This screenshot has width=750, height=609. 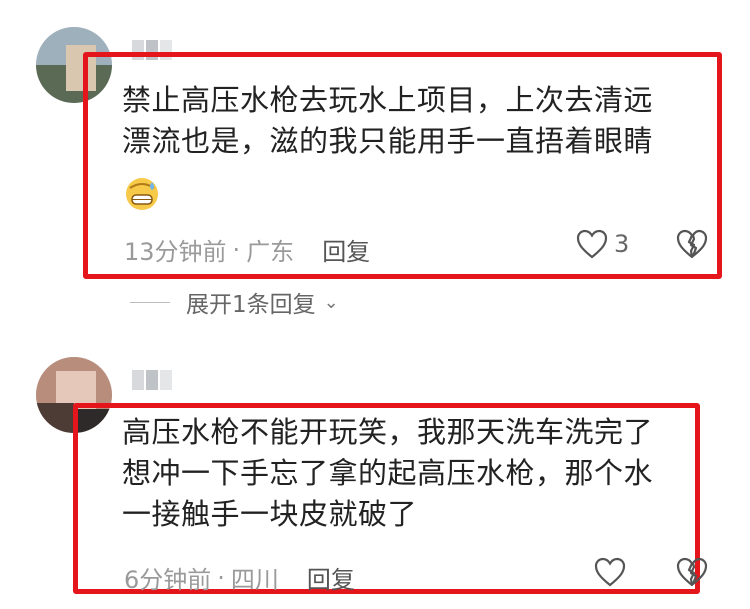 I want to click on comment-time: 6分钟前, so click(x=168, y=580).